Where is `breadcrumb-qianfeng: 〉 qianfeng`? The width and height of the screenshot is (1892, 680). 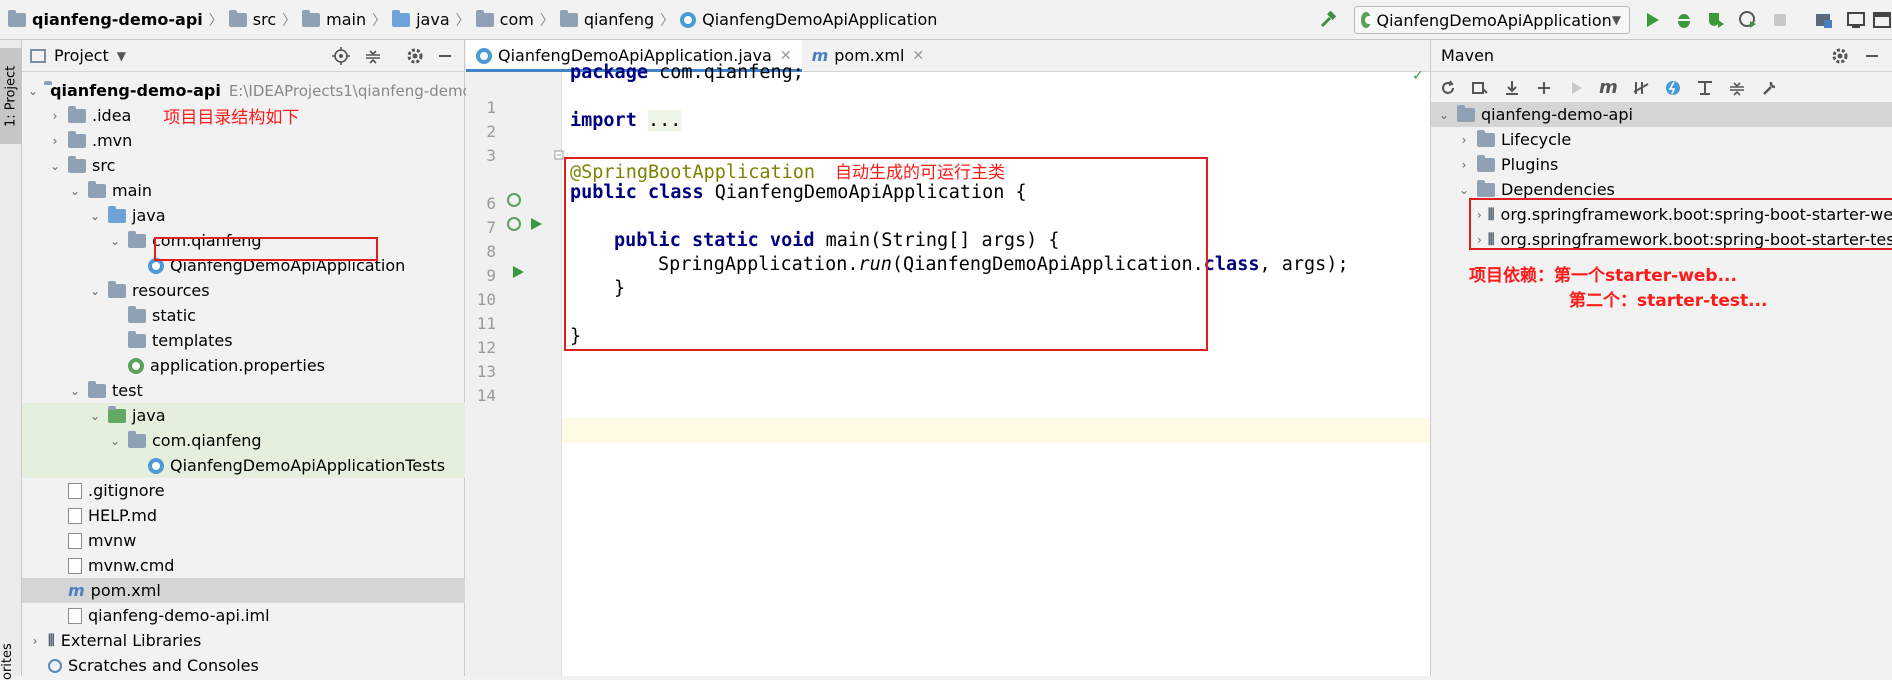 breadcrumb-qianfeng: 〉 qianfeng is located at coordinates (594, 20).